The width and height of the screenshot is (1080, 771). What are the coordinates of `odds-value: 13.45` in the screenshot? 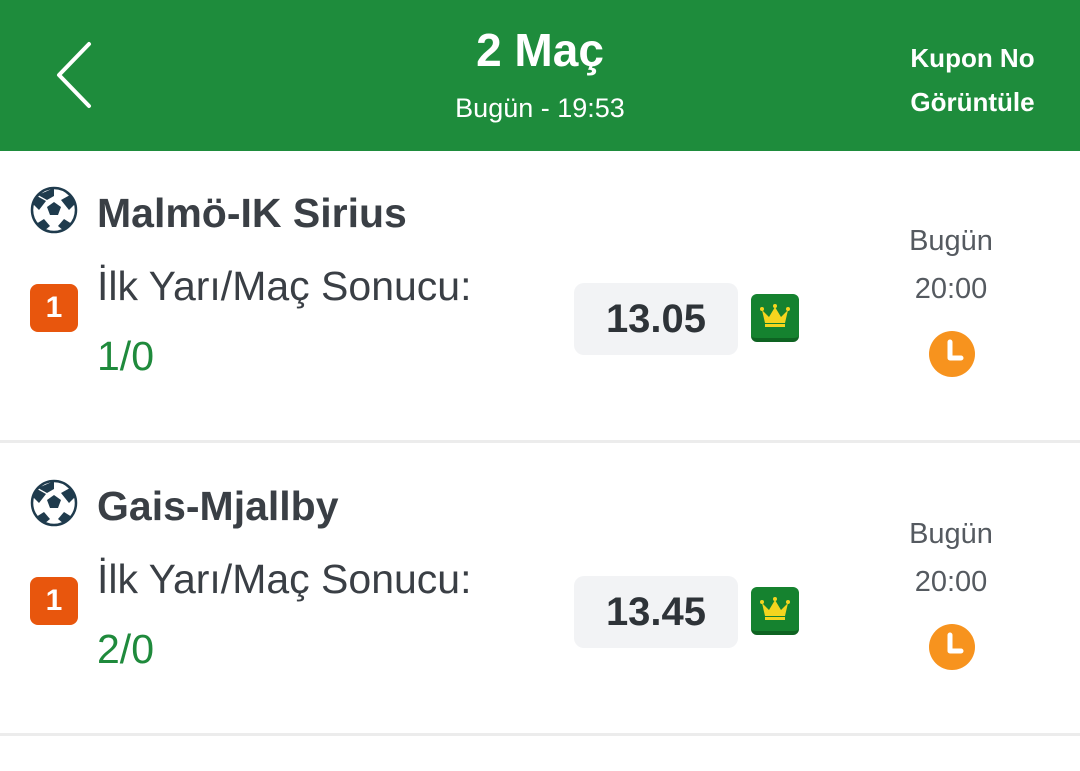 It's located at (656, 612).